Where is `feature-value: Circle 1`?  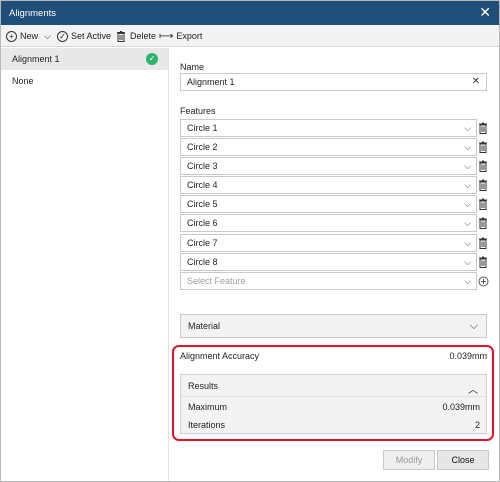
feature-value: Circle 1 is located at coordinates (202, 128).